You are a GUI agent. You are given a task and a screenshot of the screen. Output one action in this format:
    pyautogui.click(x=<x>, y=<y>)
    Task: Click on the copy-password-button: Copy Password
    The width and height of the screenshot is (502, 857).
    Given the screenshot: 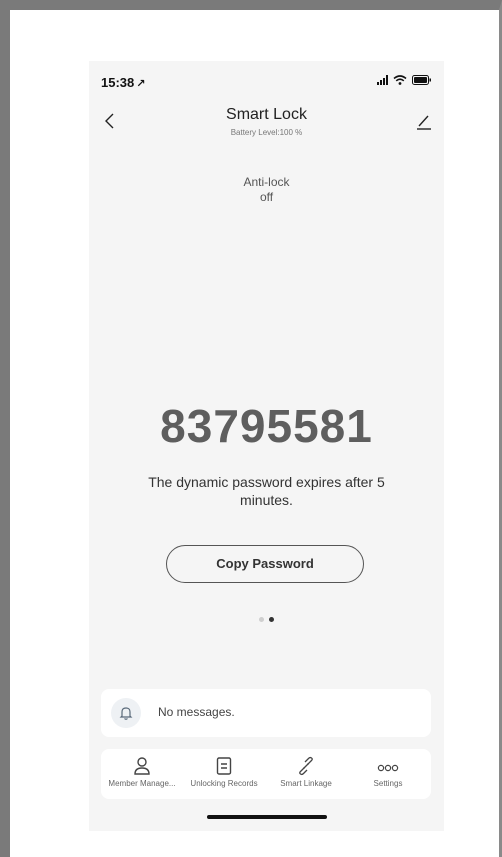 What is the action you would take?
    pyautogui.click(x=265, y=564)
    